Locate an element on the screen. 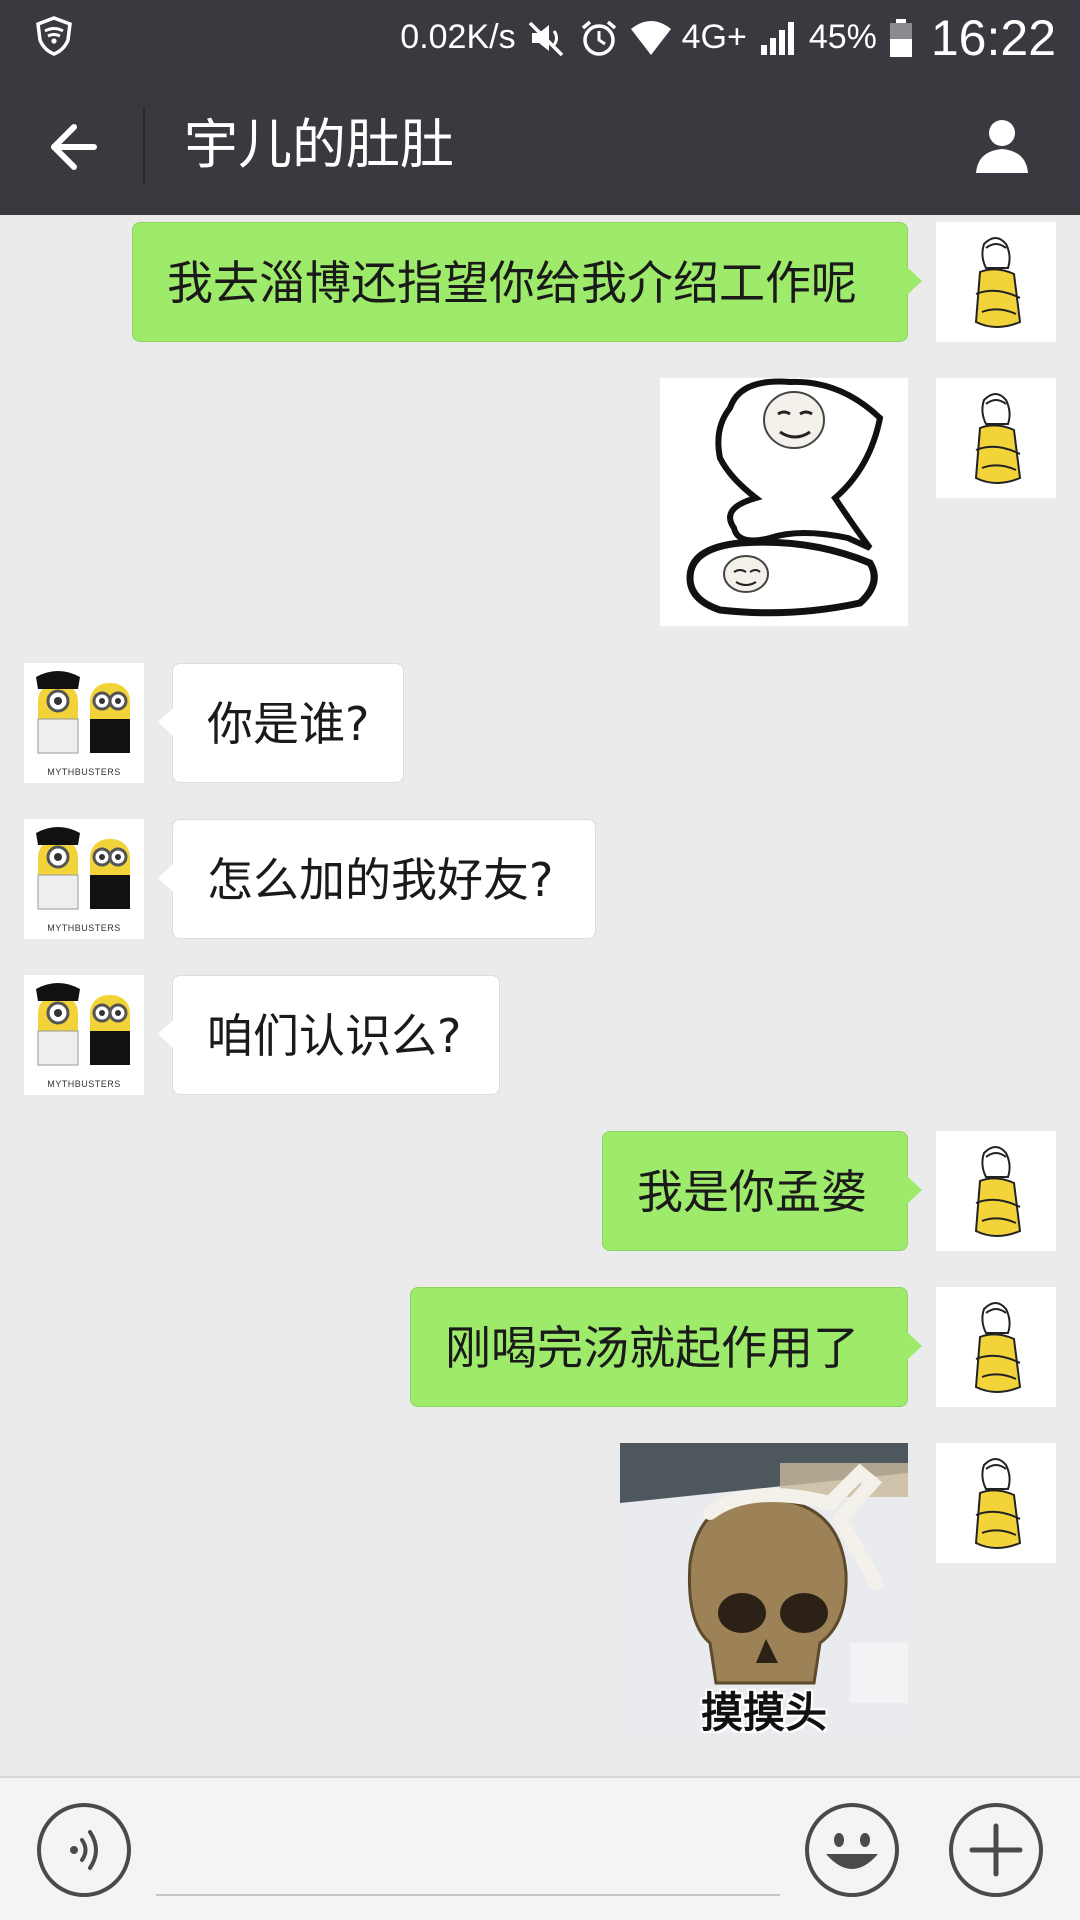  sent-message-bubble: 刚喝完汤就起作用了 is located at coordinates (666, 1347).